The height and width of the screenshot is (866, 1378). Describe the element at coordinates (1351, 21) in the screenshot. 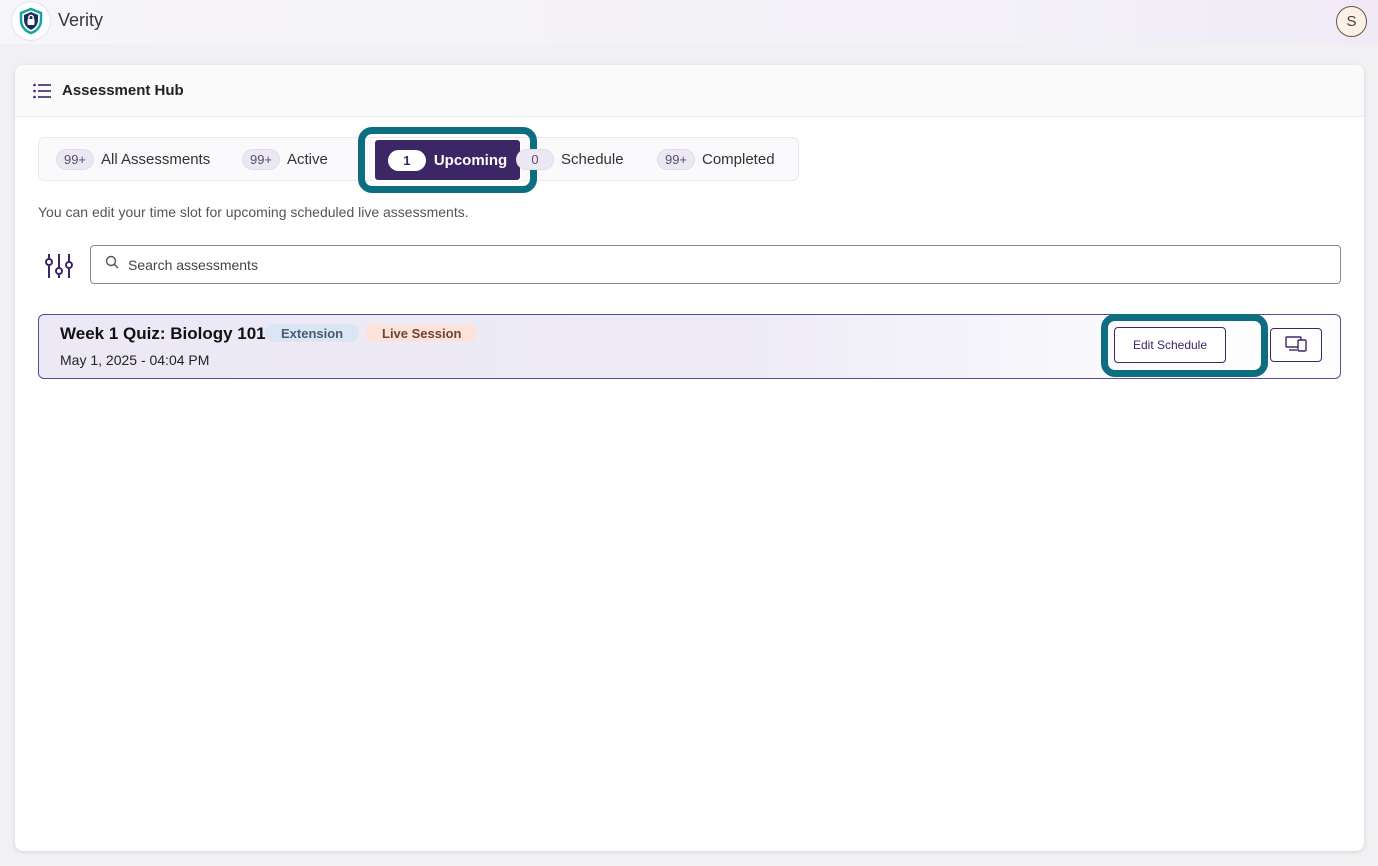

I see `avatar: S` at that location.